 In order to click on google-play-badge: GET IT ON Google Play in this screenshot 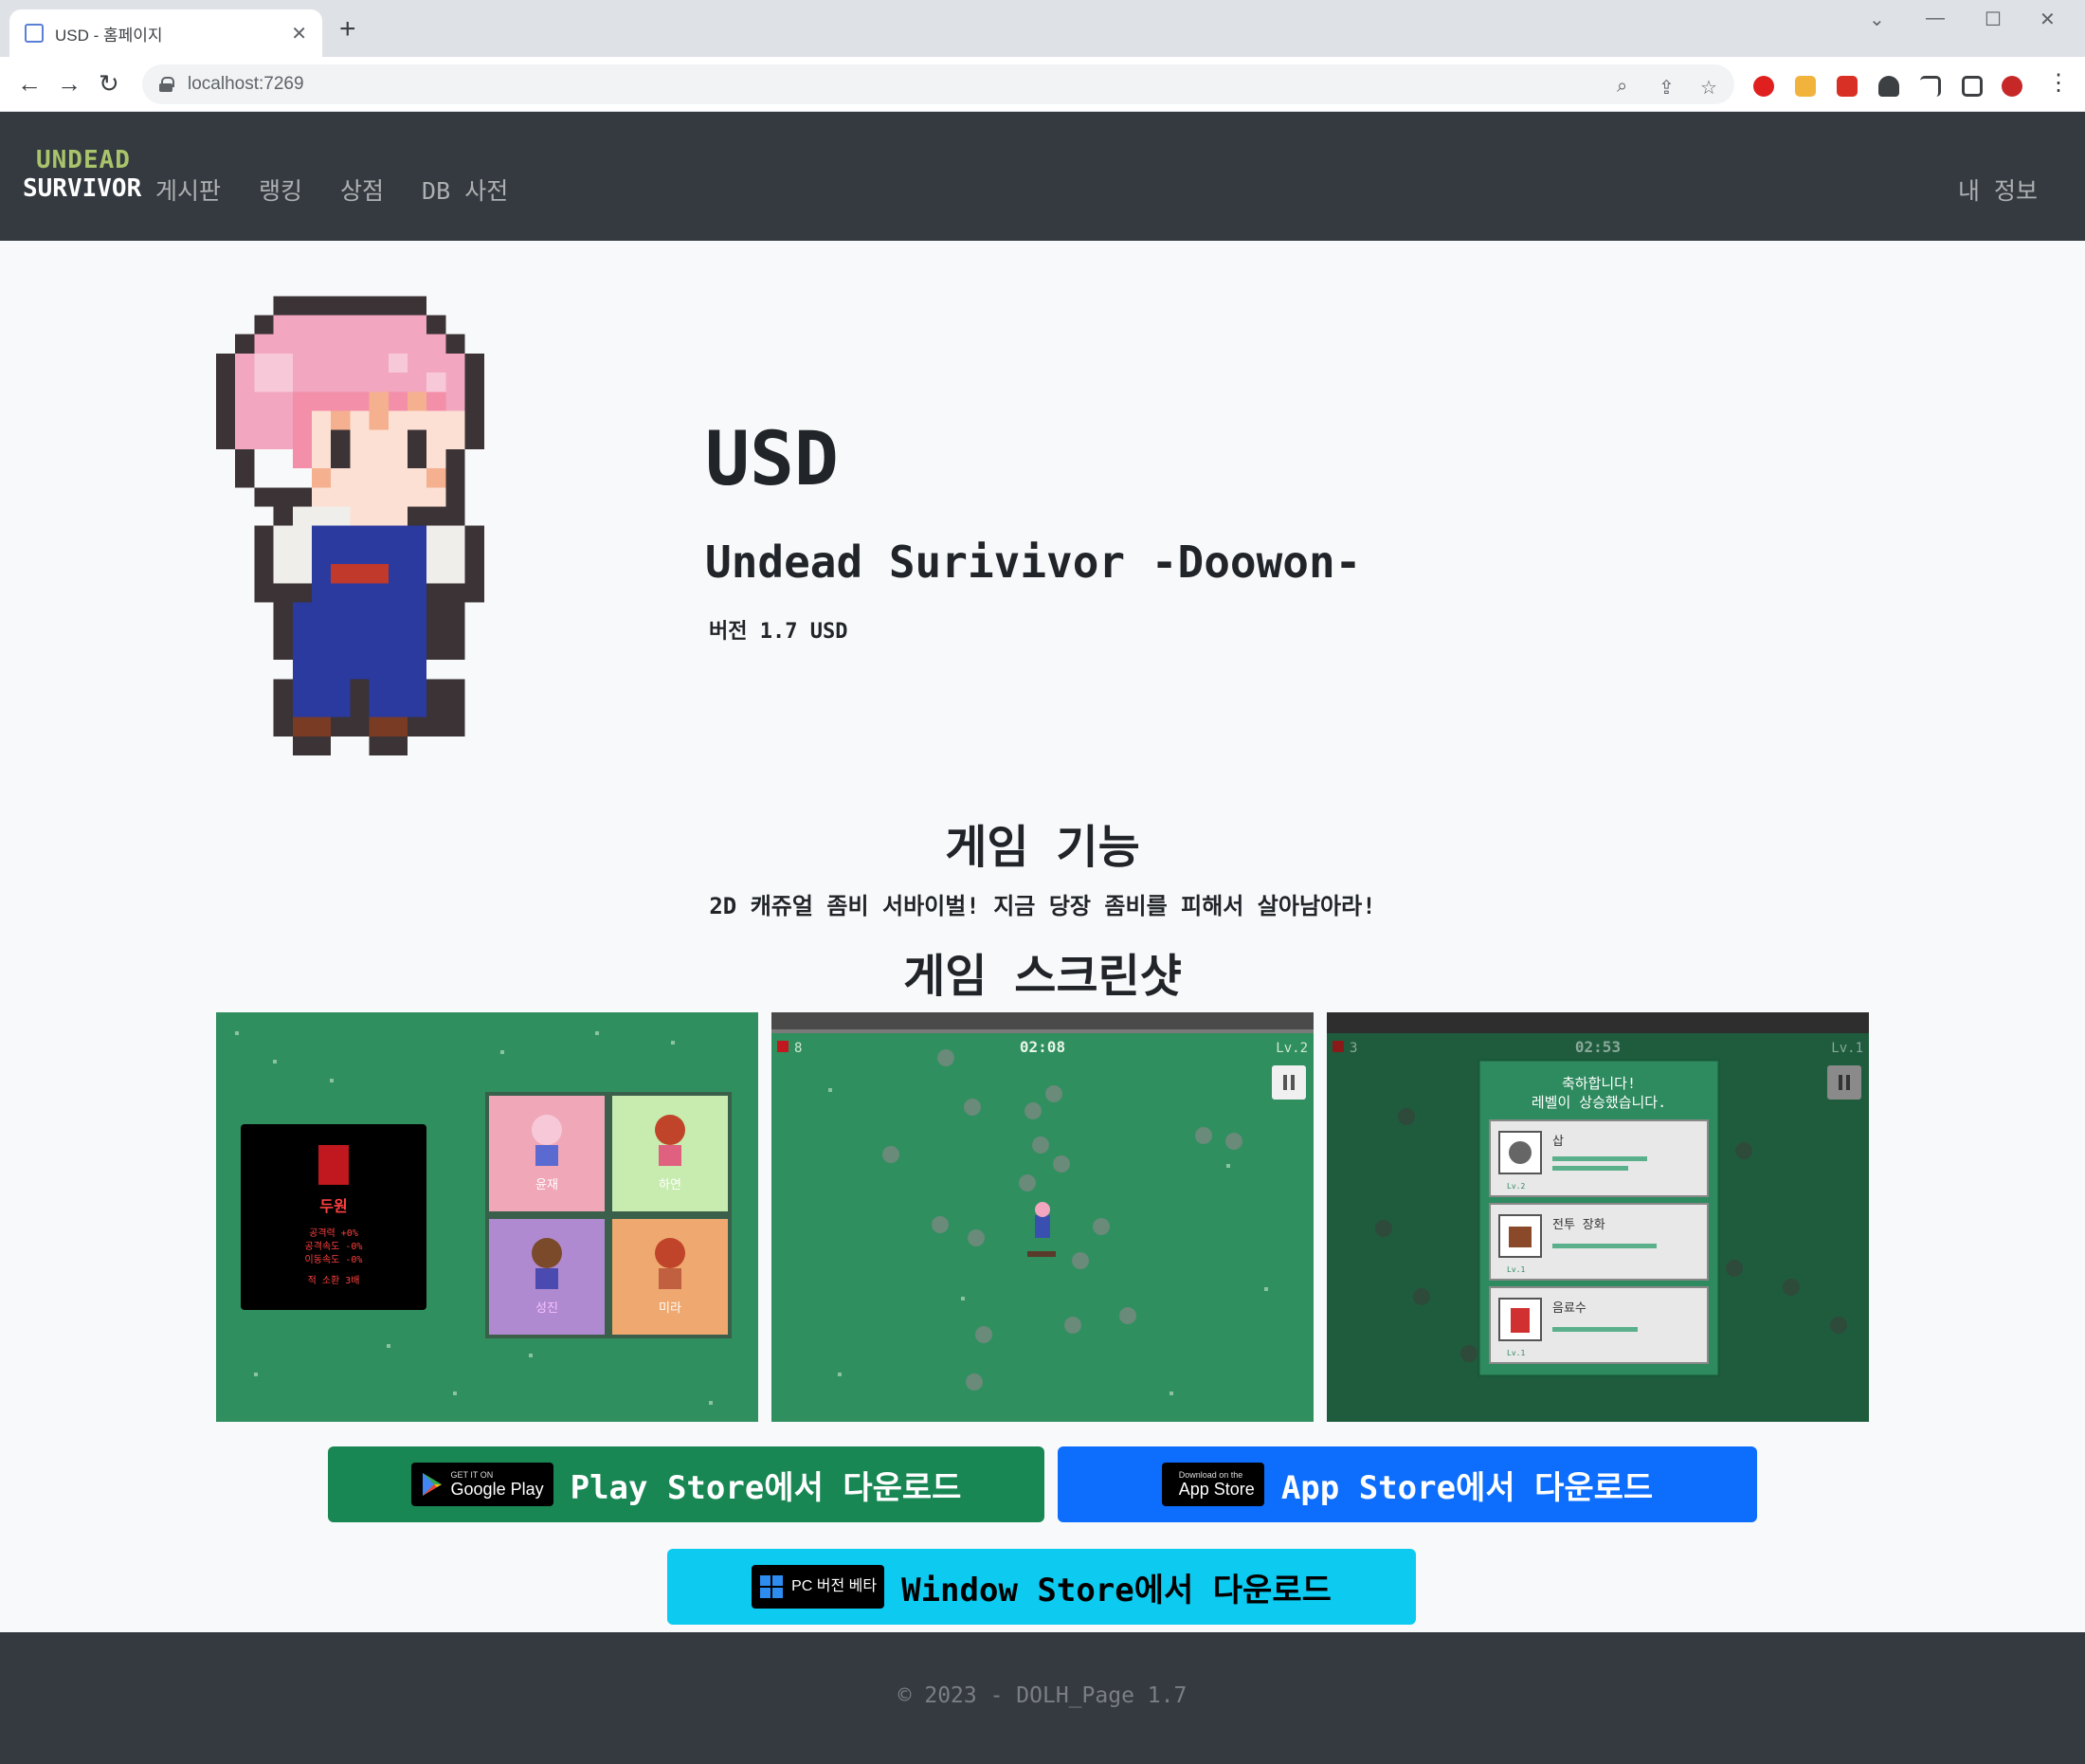, I will do `click(482, 1484)`.